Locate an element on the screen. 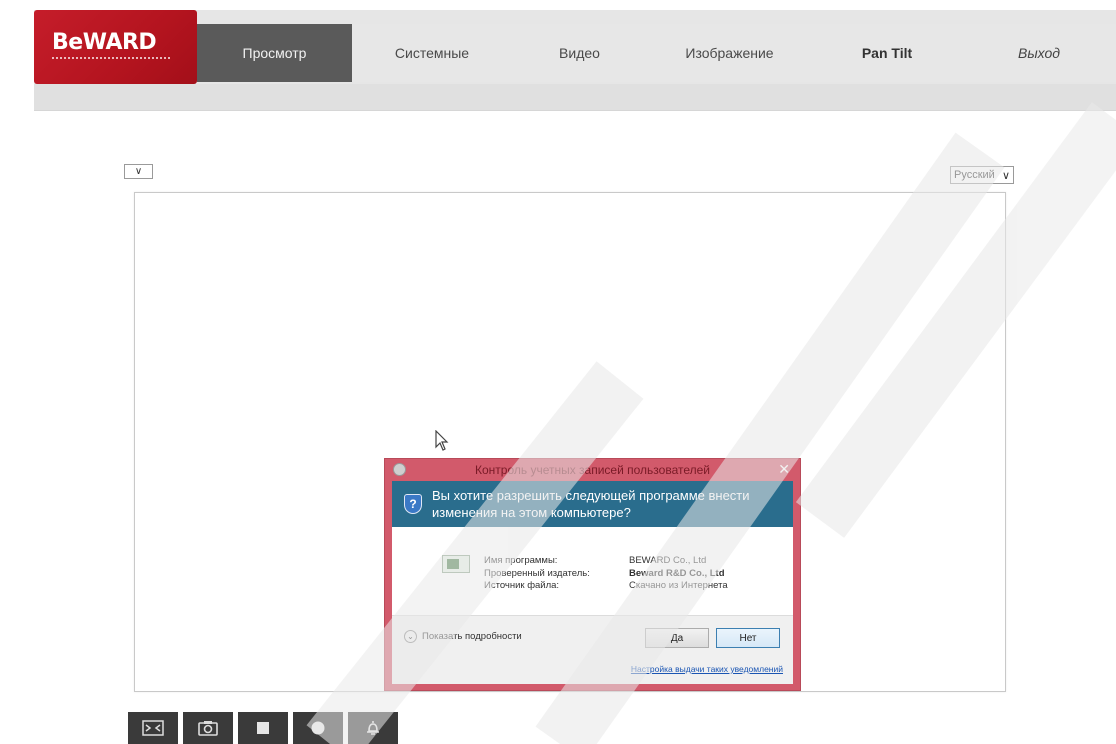 This screenshot has height=744, width=1116. stop-button is located at coordinates (263, 728).